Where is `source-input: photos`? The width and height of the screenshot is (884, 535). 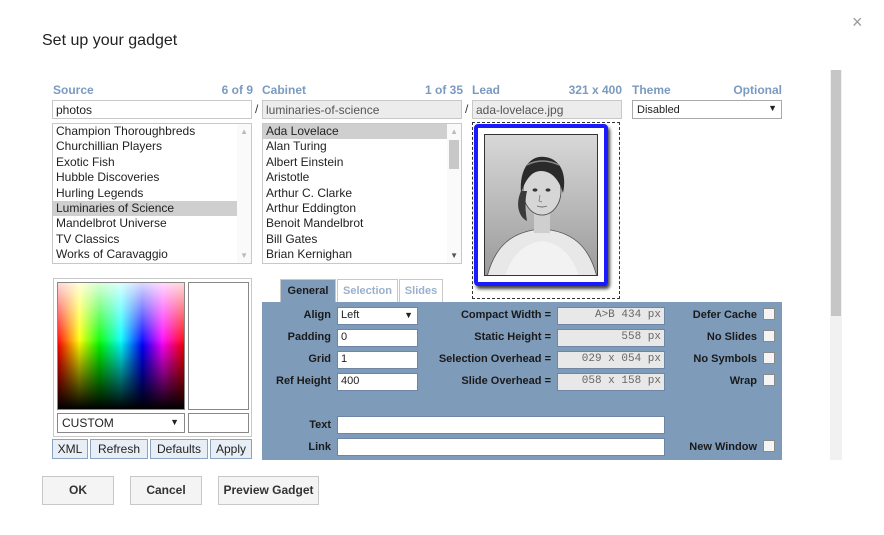 source-input: photos is located at coordinates (152, 109).